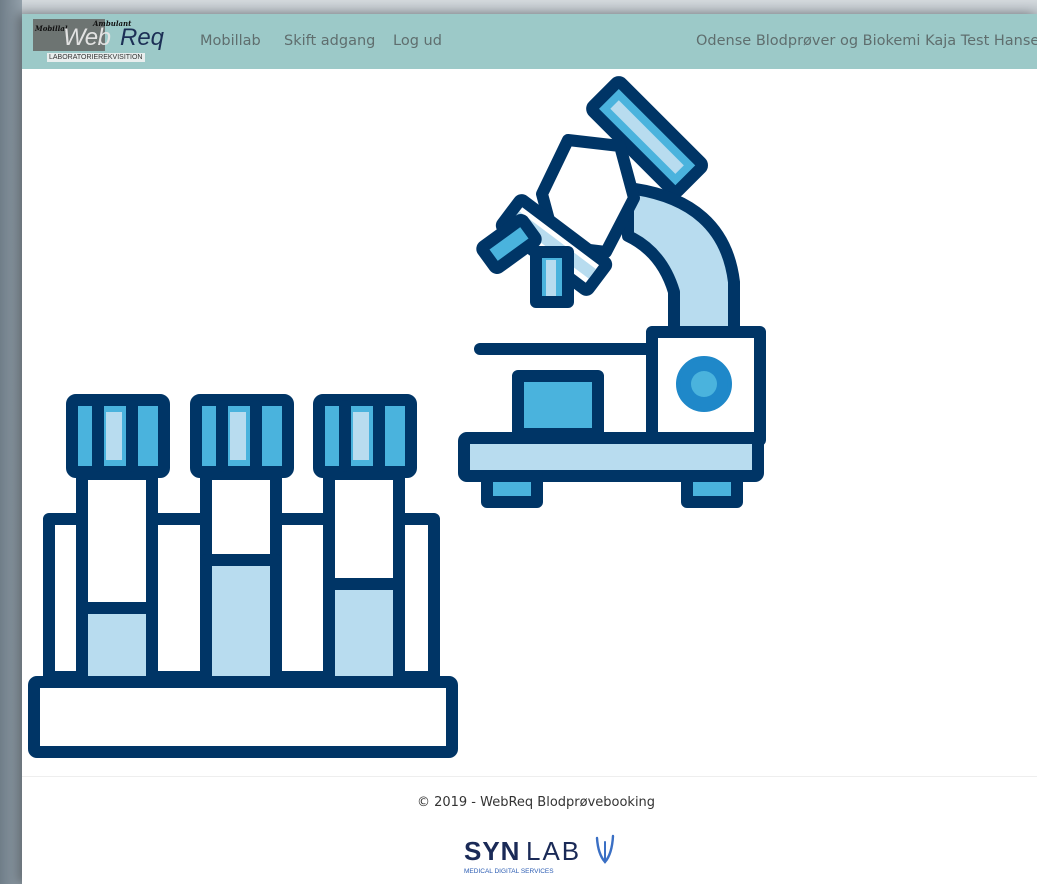 The image size is (1037, 884). Describe the element at coordinates (11, 442) in the screenshot. I see `desktop-background-left` at that location.